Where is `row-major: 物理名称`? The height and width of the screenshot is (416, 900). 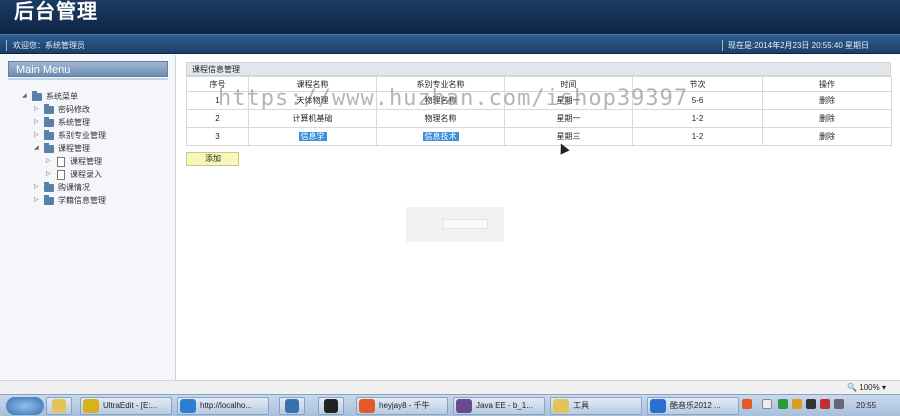
row-major: 物理名称 is located at coordinates (440, 118).